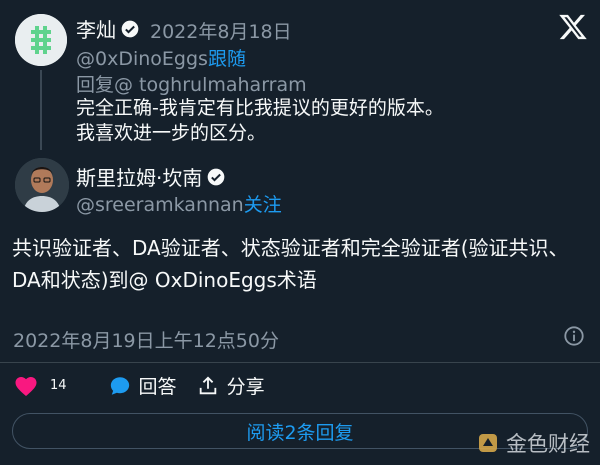  What do you see at coordinates (574, 336) in the screenshot?
I see `info-icon` at bounding box center [574, 336].